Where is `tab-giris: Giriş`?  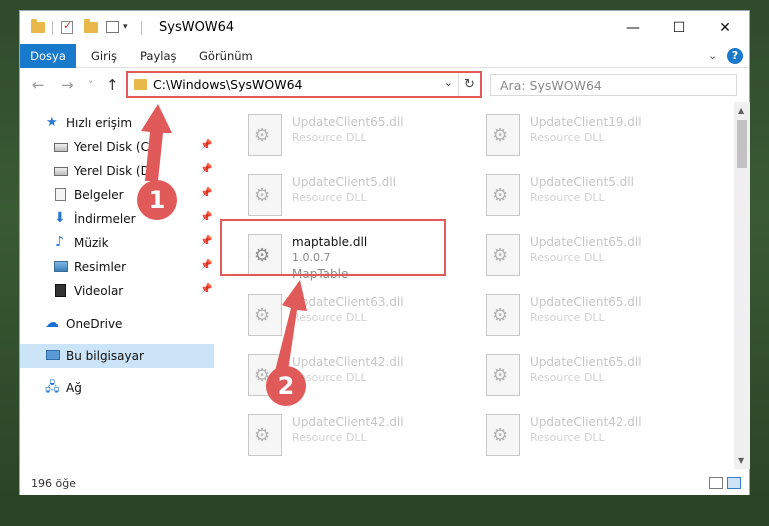
tab-giris: Giriş is located at coordinates (104, 56).